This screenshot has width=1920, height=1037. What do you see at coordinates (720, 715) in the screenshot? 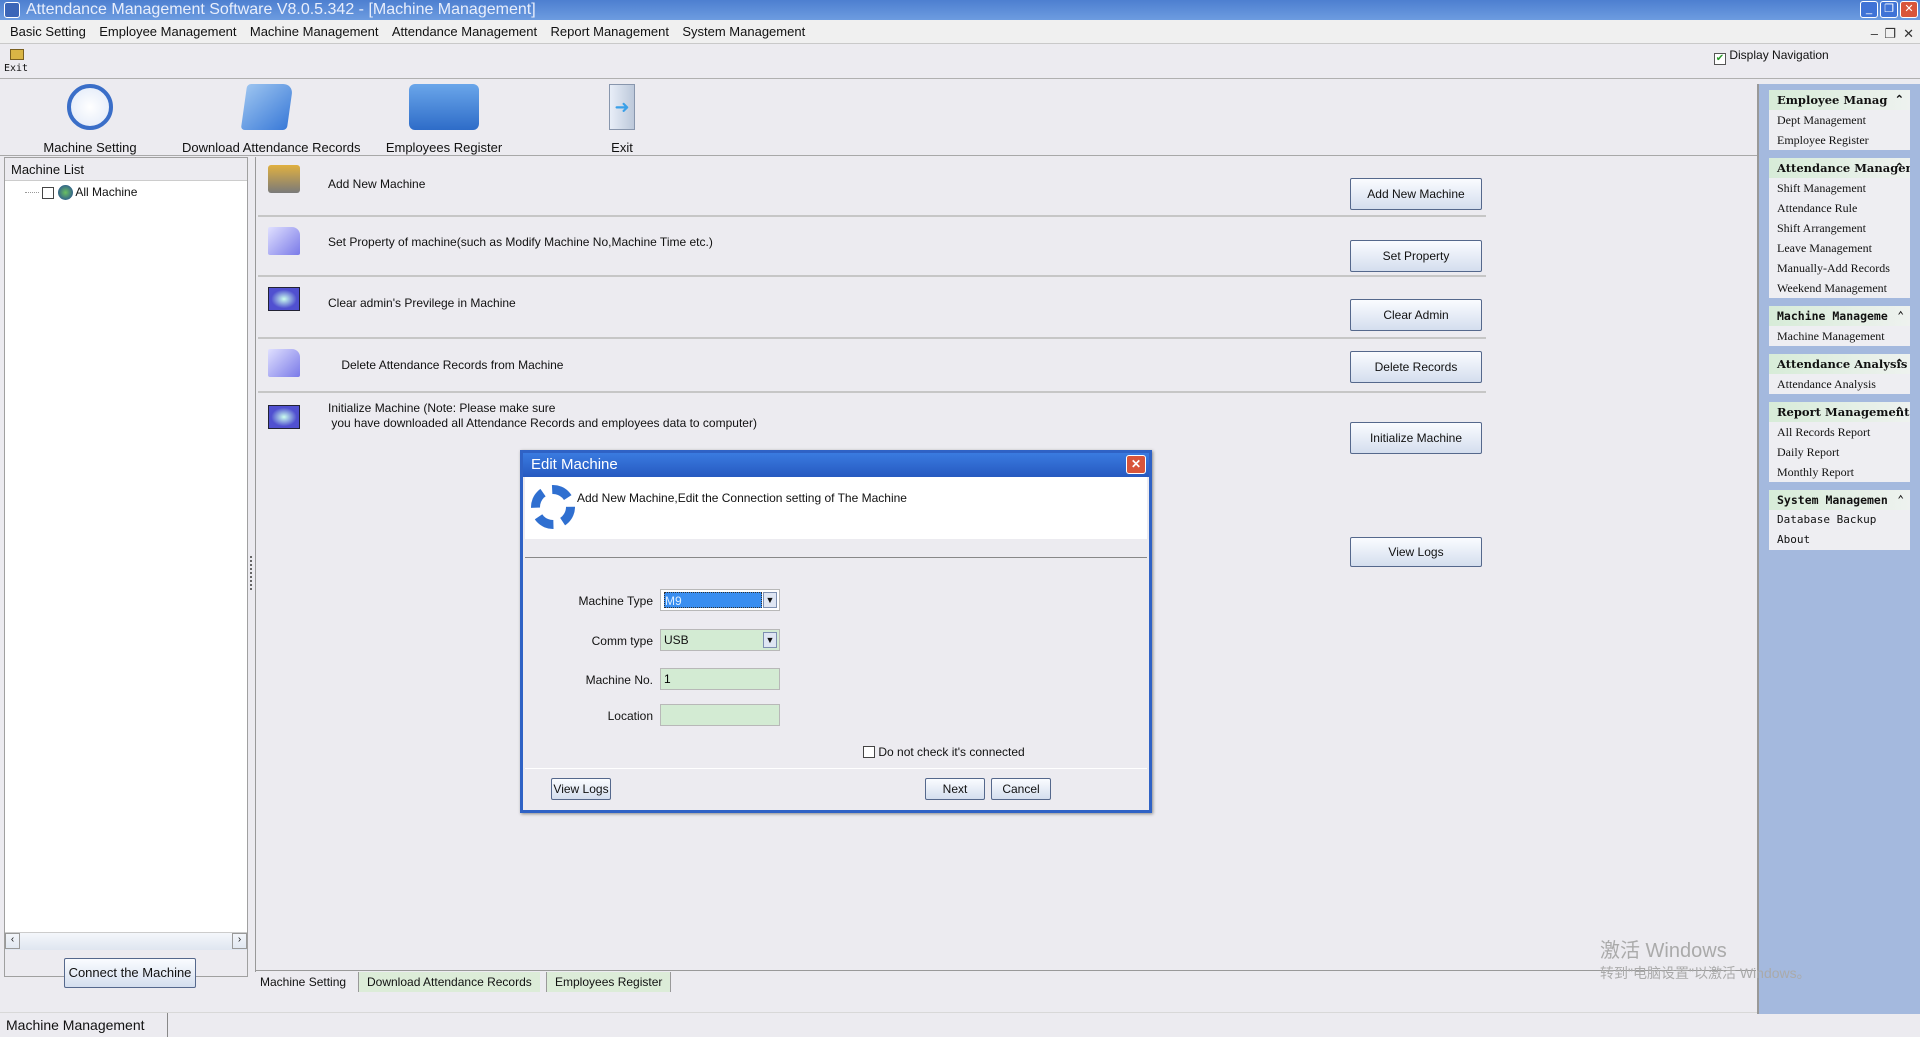
I see `location-input` at bounding box center [720, 715].